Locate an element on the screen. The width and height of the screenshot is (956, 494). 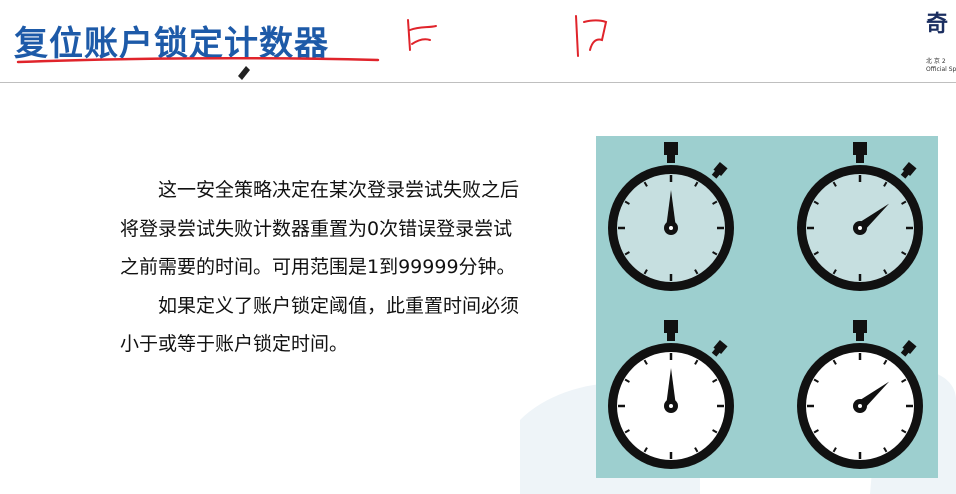
header-divider is located at coordinates (478, 82).